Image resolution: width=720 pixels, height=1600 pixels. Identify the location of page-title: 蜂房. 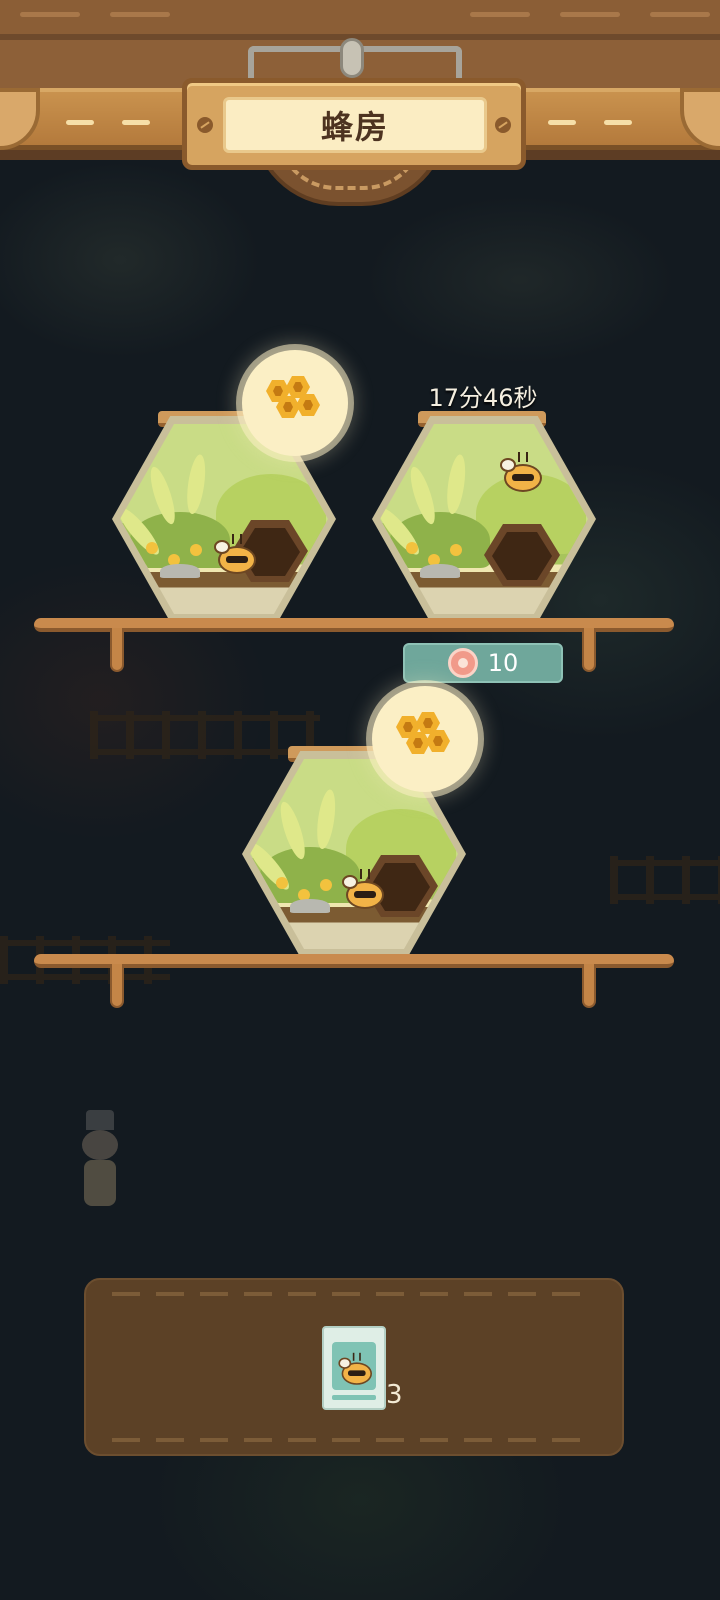
(354, 127).